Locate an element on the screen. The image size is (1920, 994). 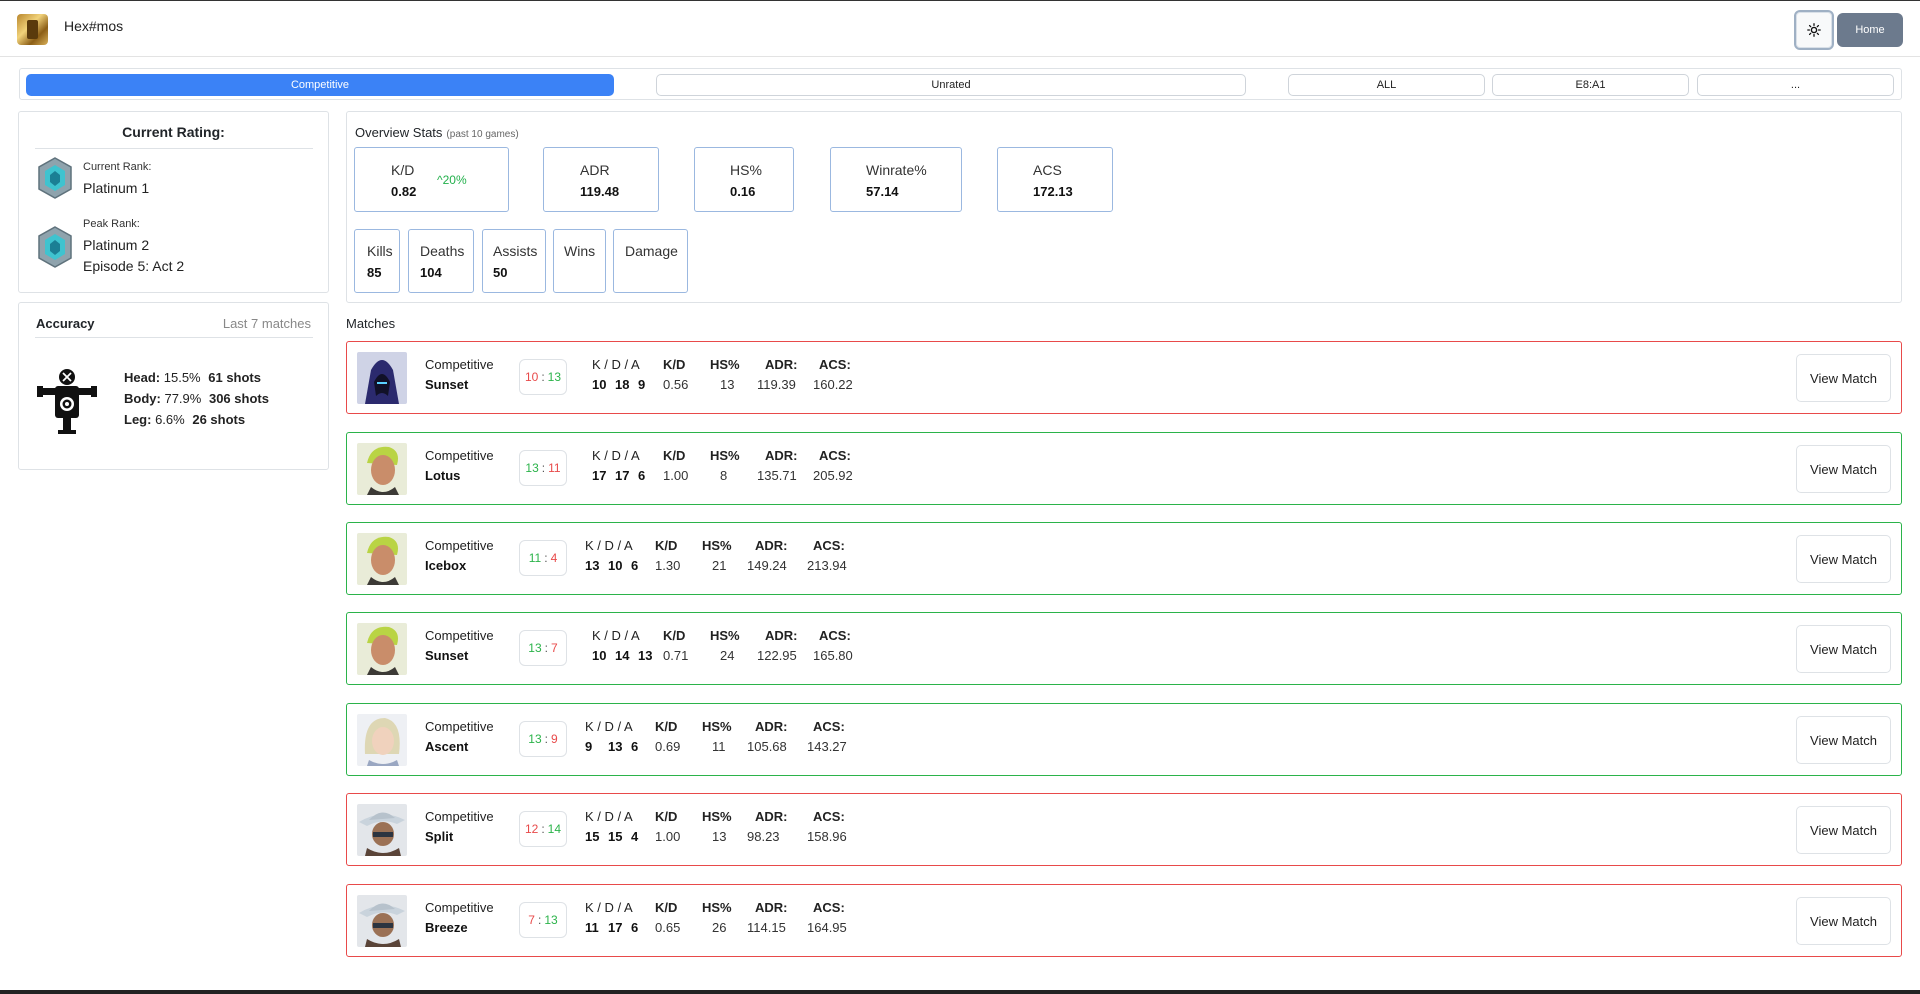
adr-value: 135.71 is located at coordinates (777, 475).